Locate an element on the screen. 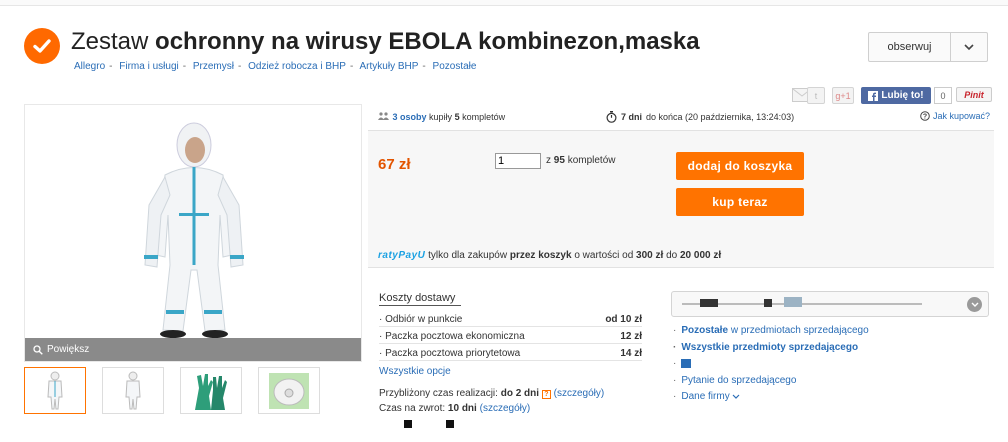  breadcrumb-item: Przemysł is located at coordinates (213, 66).